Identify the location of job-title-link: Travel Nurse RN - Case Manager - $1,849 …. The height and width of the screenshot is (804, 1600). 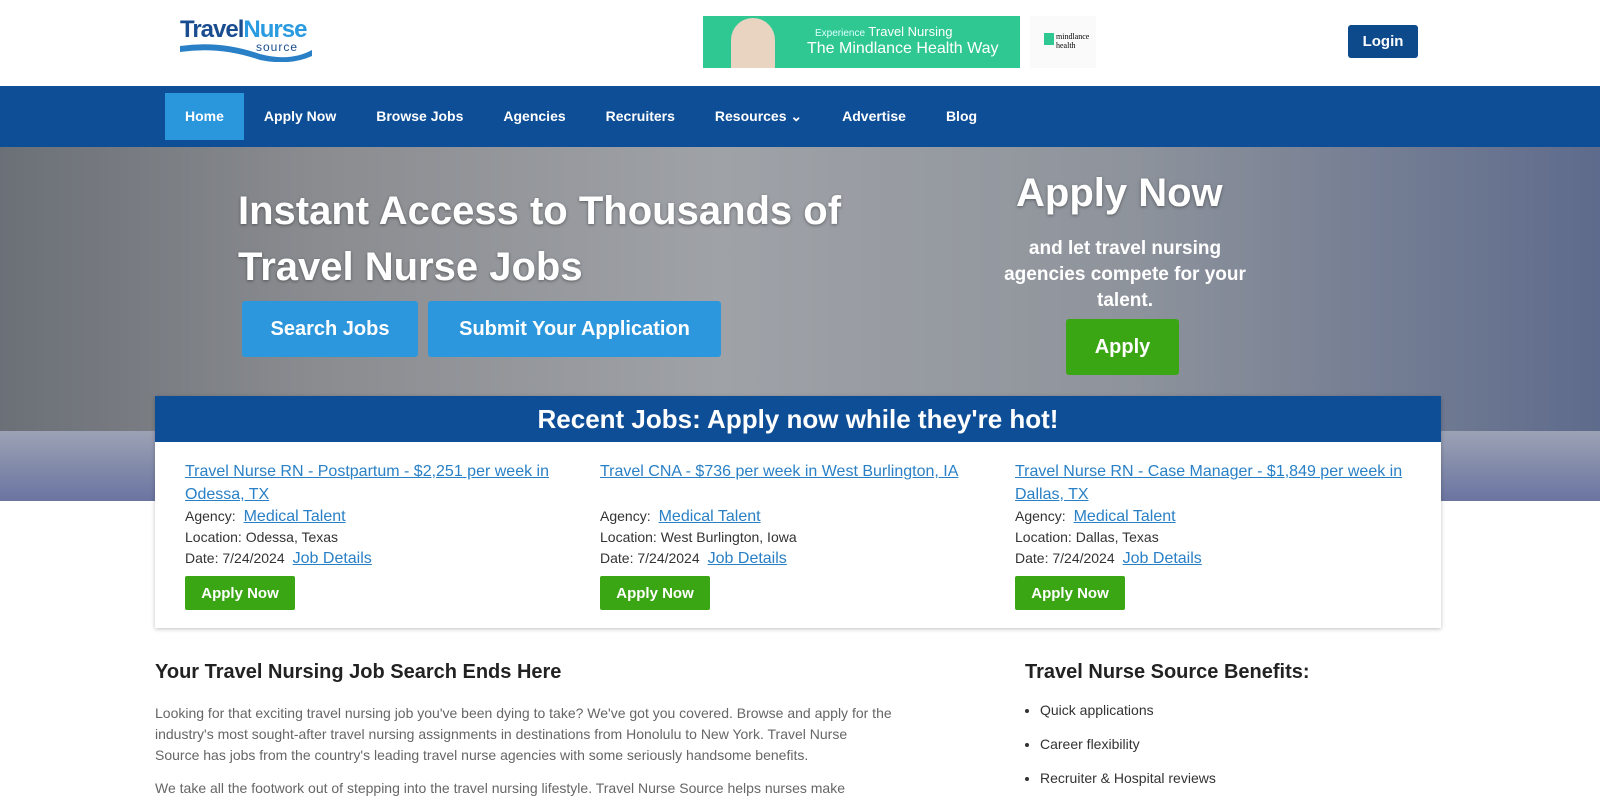
(1210, 483).